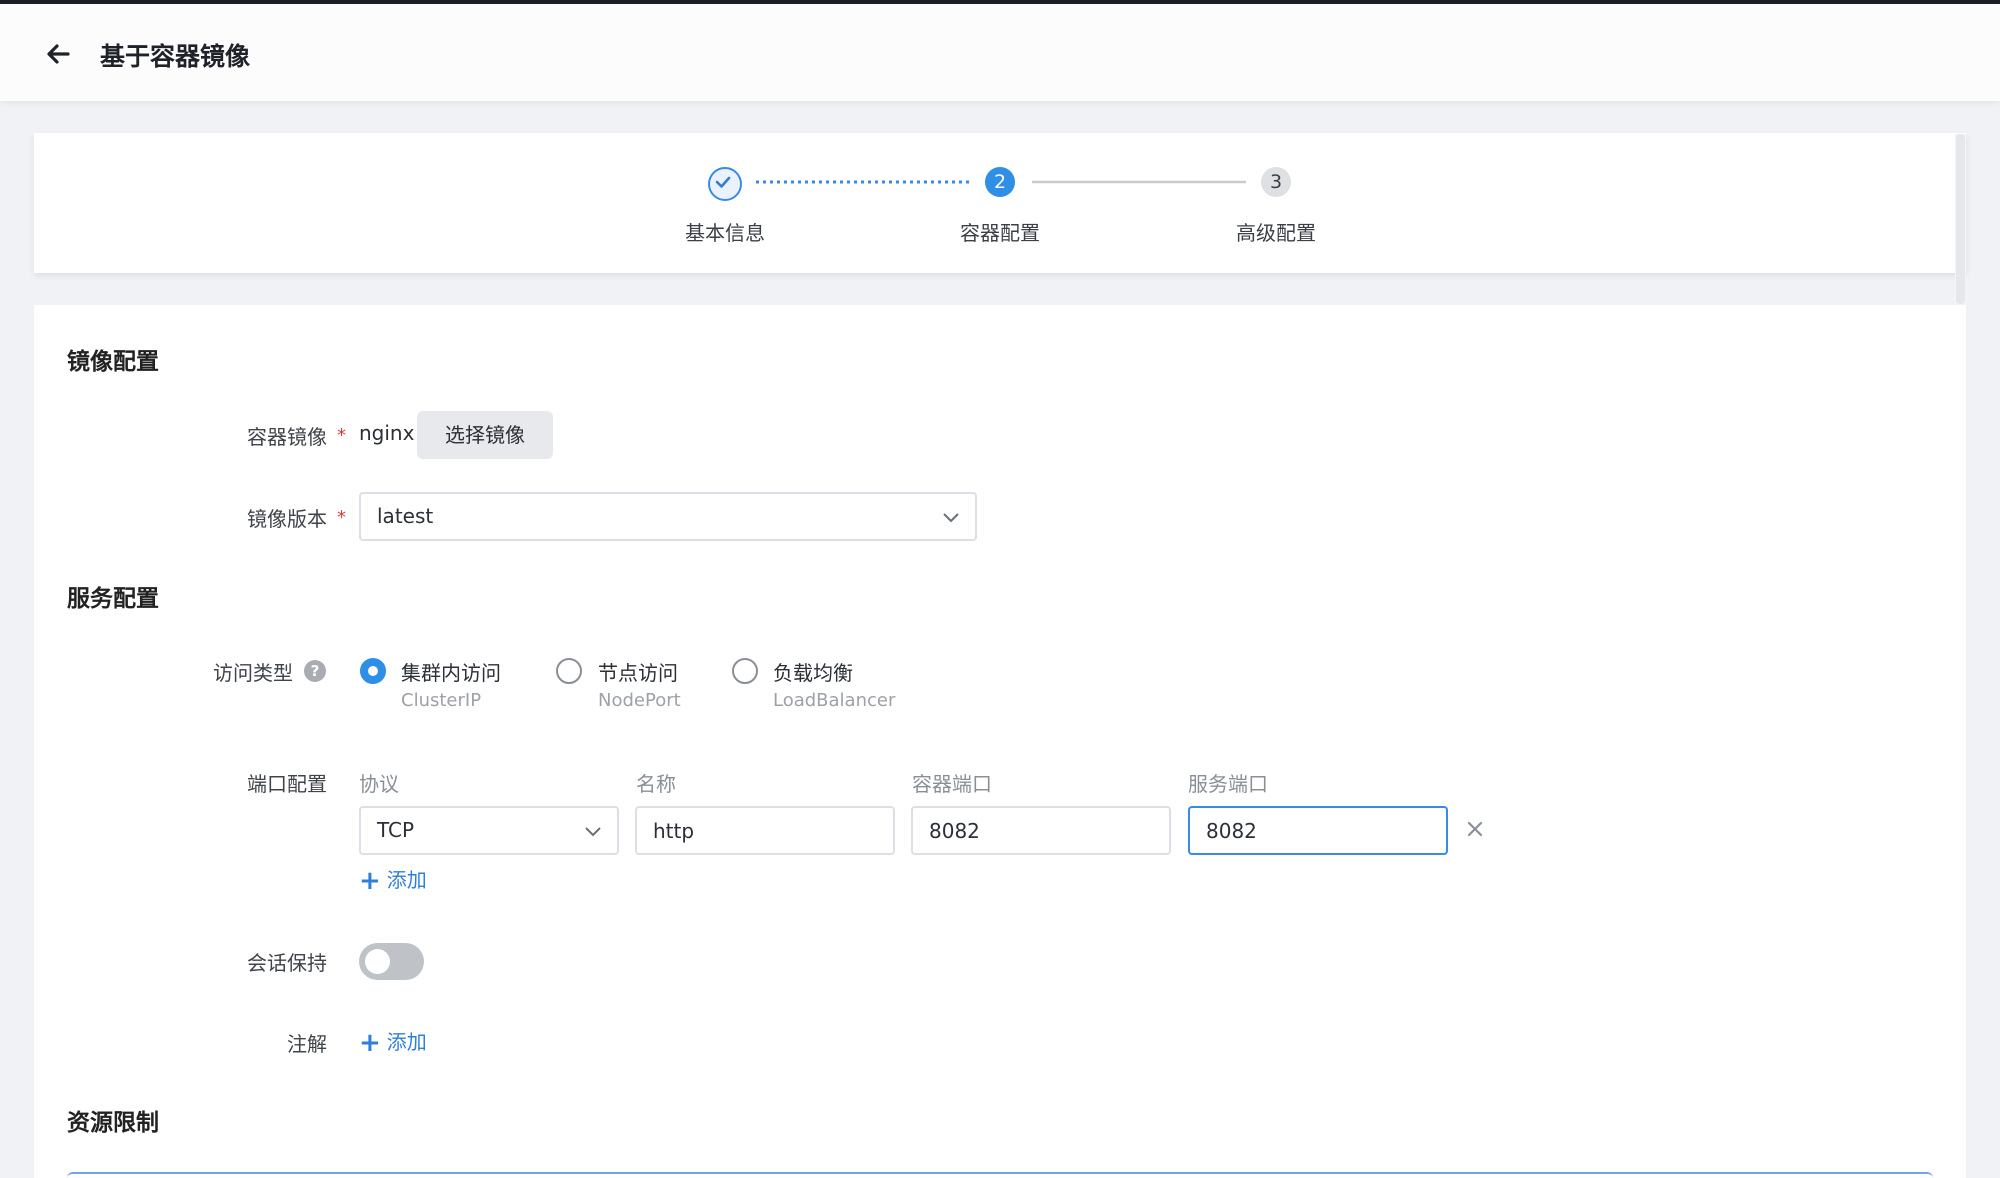 The width and height of the screenshot is (2000, 1178). I want to click on scrollbar-thumb, so click(1960, 219).